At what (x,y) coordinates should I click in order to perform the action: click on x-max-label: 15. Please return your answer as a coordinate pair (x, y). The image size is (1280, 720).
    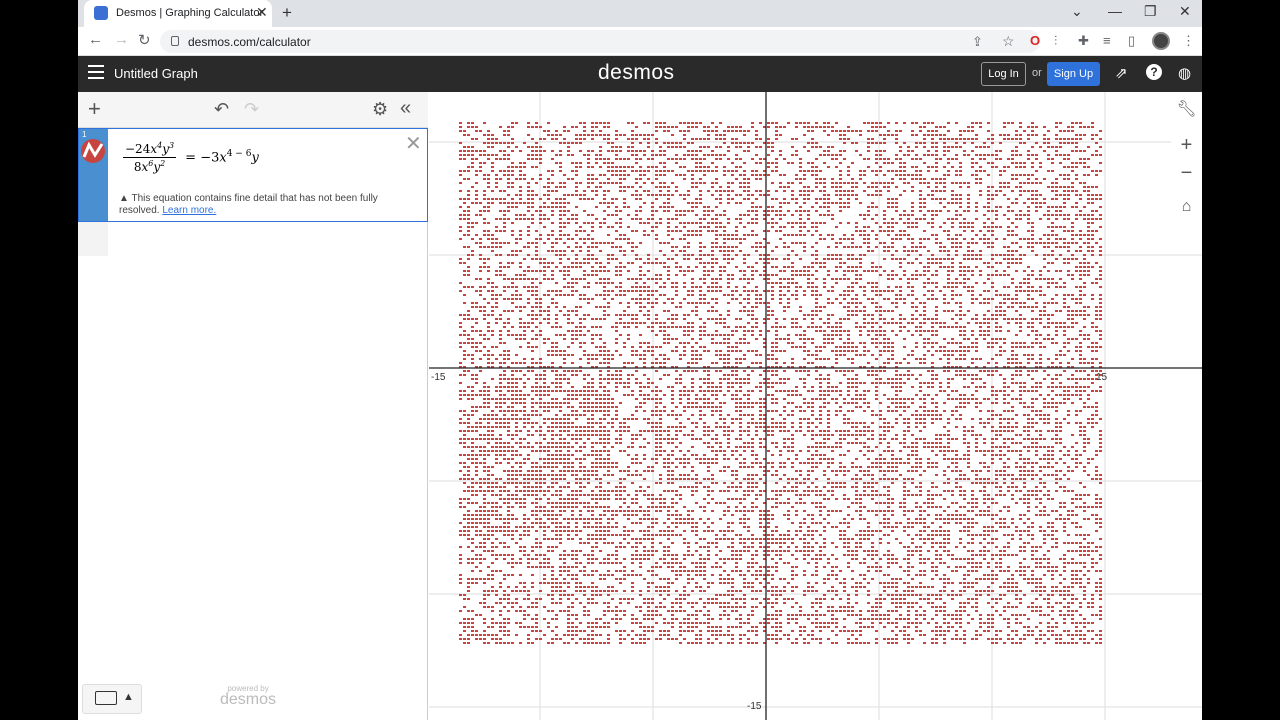
    Looking at the image, I should click on (1102, 377).